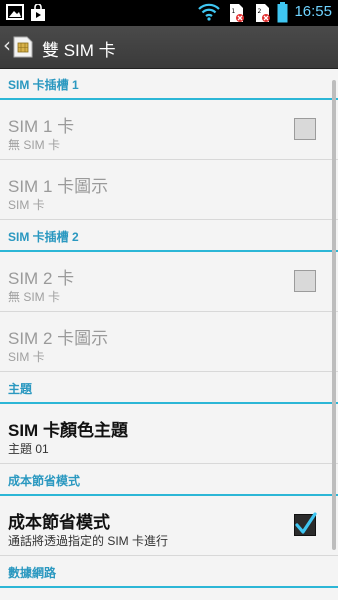 Image resolution: width=338 pixels, height=600 pixels. I want to click on action-bar: ‹ 雙 SIM 卡, so click(169, 47).